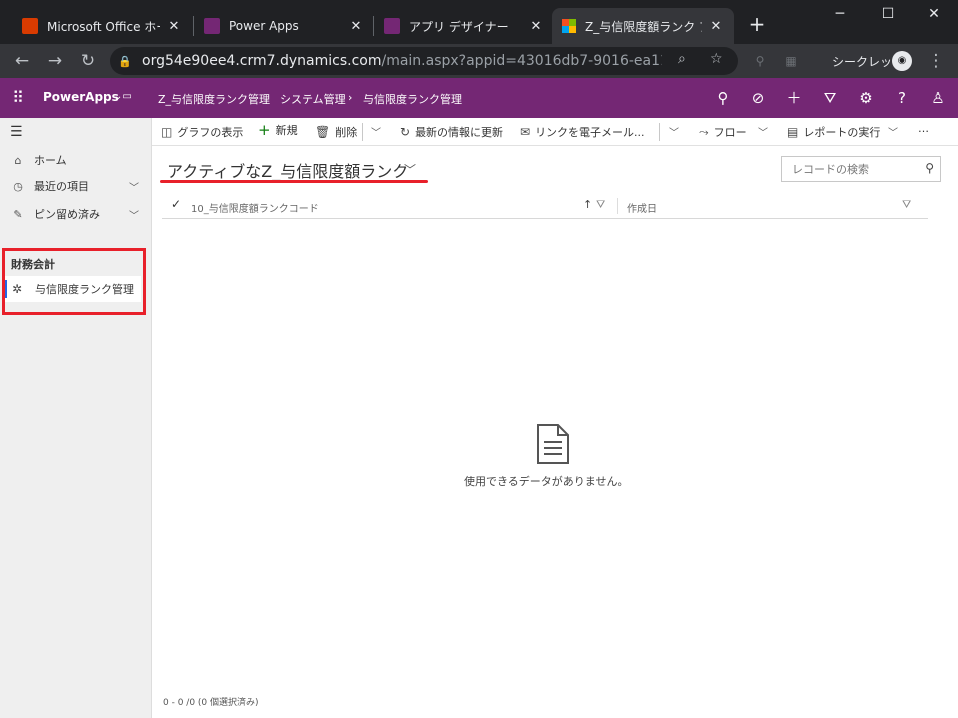 The height and width of the screenshot is (718, 958). Describe the element at coordinates (840, 16) in the screenshot. I see `minimize-icon: ─` at that location.